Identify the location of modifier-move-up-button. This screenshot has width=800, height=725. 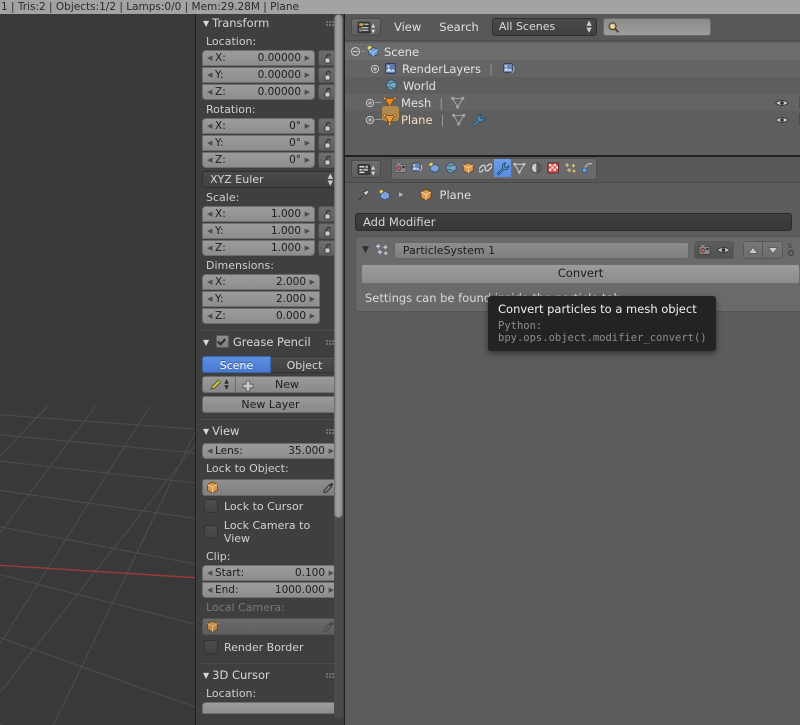
(753, 250).